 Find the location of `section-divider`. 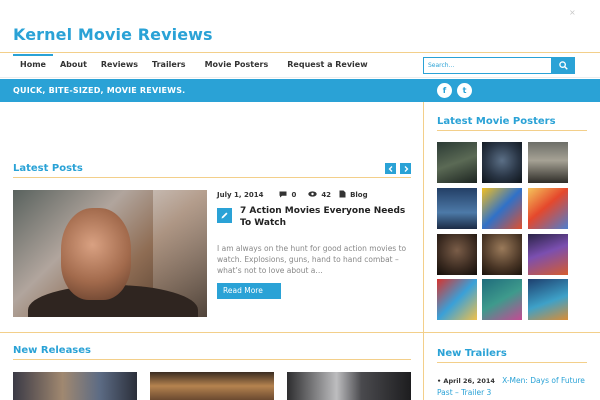

section-divider is located at coordinates (300, 332).